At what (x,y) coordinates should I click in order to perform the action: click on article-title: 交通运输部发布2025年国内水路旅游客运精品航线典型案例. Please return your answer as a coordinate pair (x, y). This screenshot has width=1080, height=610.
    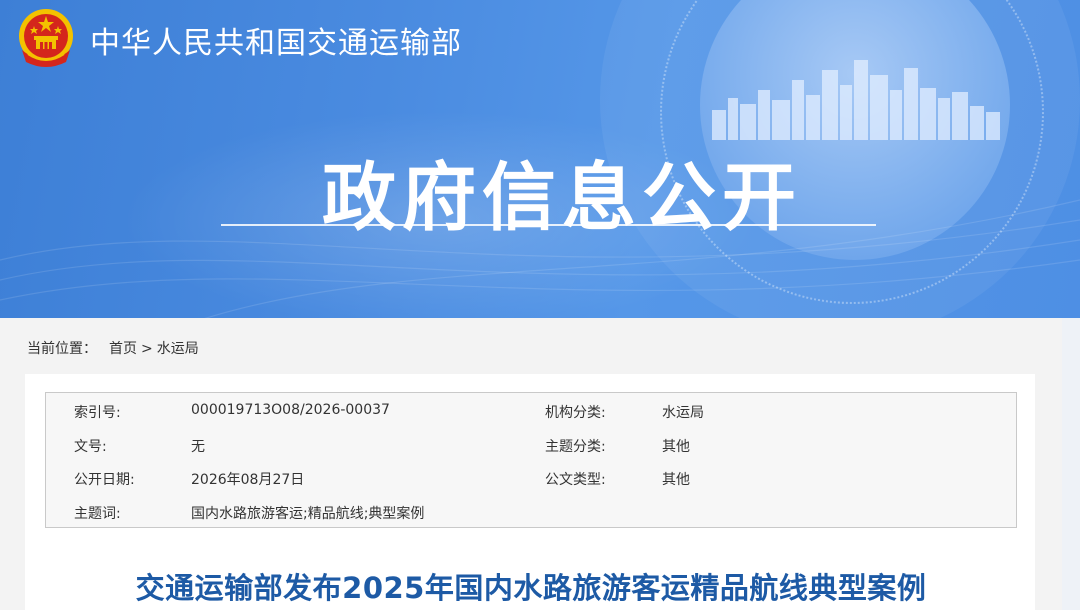
    Looking at the image, I should click on (531, 588).